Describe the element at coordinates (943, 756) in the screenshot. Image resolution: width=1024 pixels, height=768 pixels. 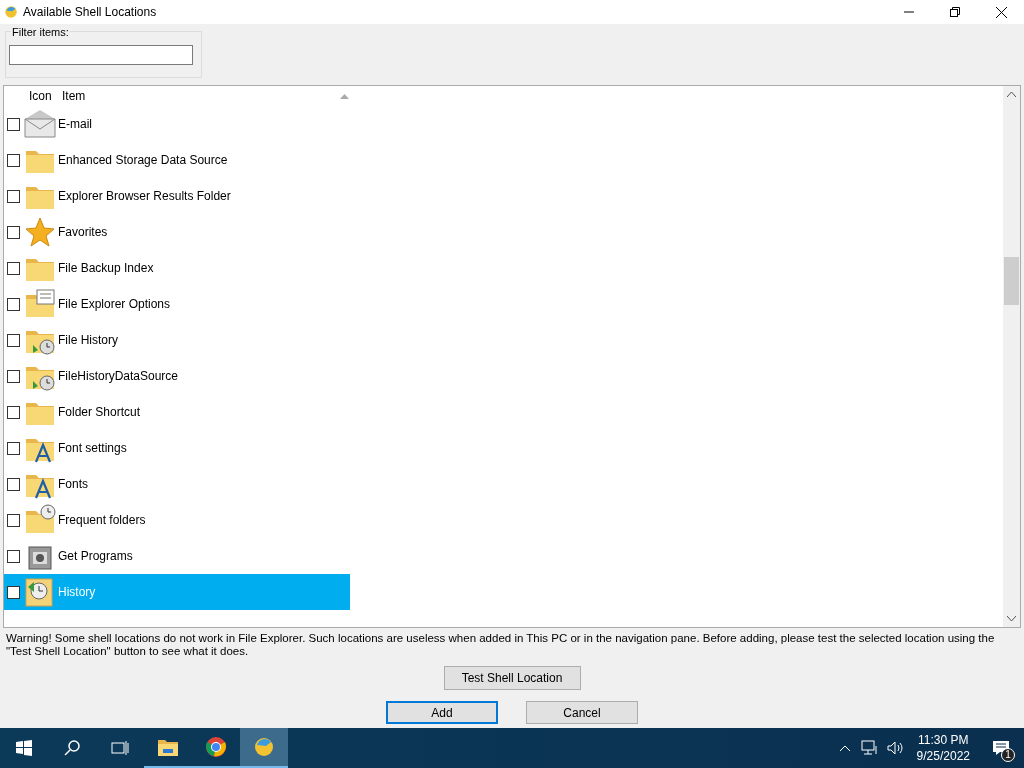
I see `clock-date: 9/25/2022` at that location.